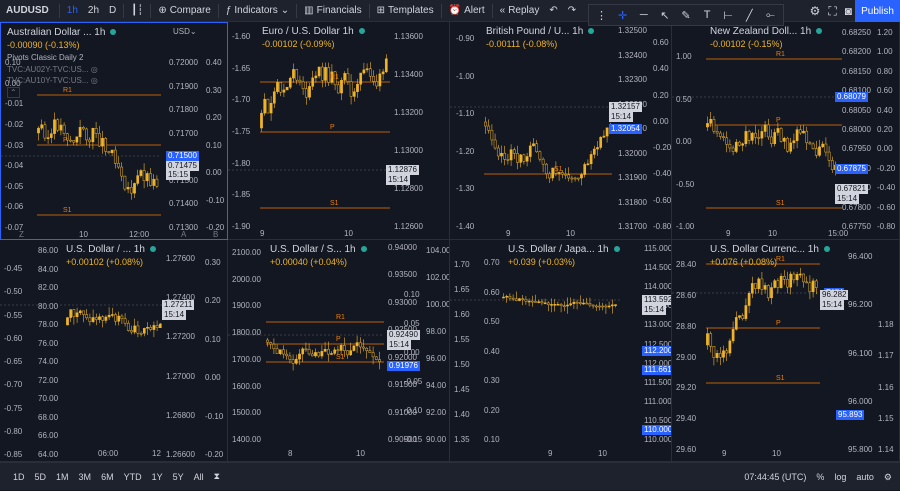 The height and width of the screenshot is (491, 900). Describe the element at coordinates (217, 476) in the screenshot. I see `date-range-icon: ⧗` at that location.